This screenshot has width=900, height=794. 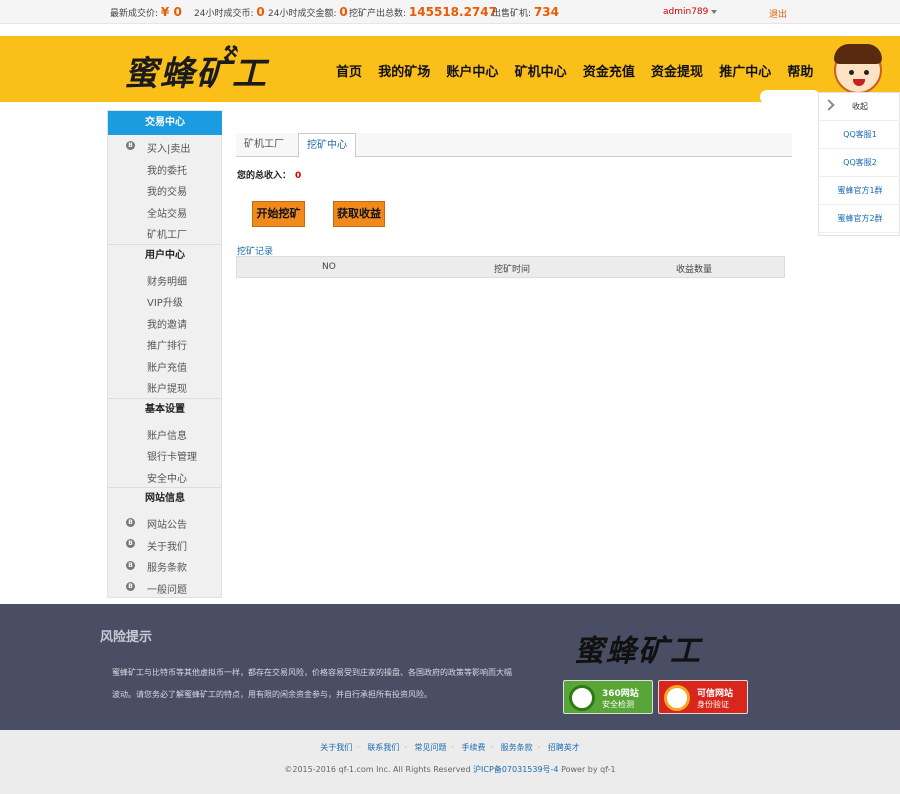 I want to click on risk-text-line: 波动。请您务必了解蜜蜂矿工的特点，用有限的闲余资金参与，并自行承担所有投资风险。, so click(x=272, y=694).